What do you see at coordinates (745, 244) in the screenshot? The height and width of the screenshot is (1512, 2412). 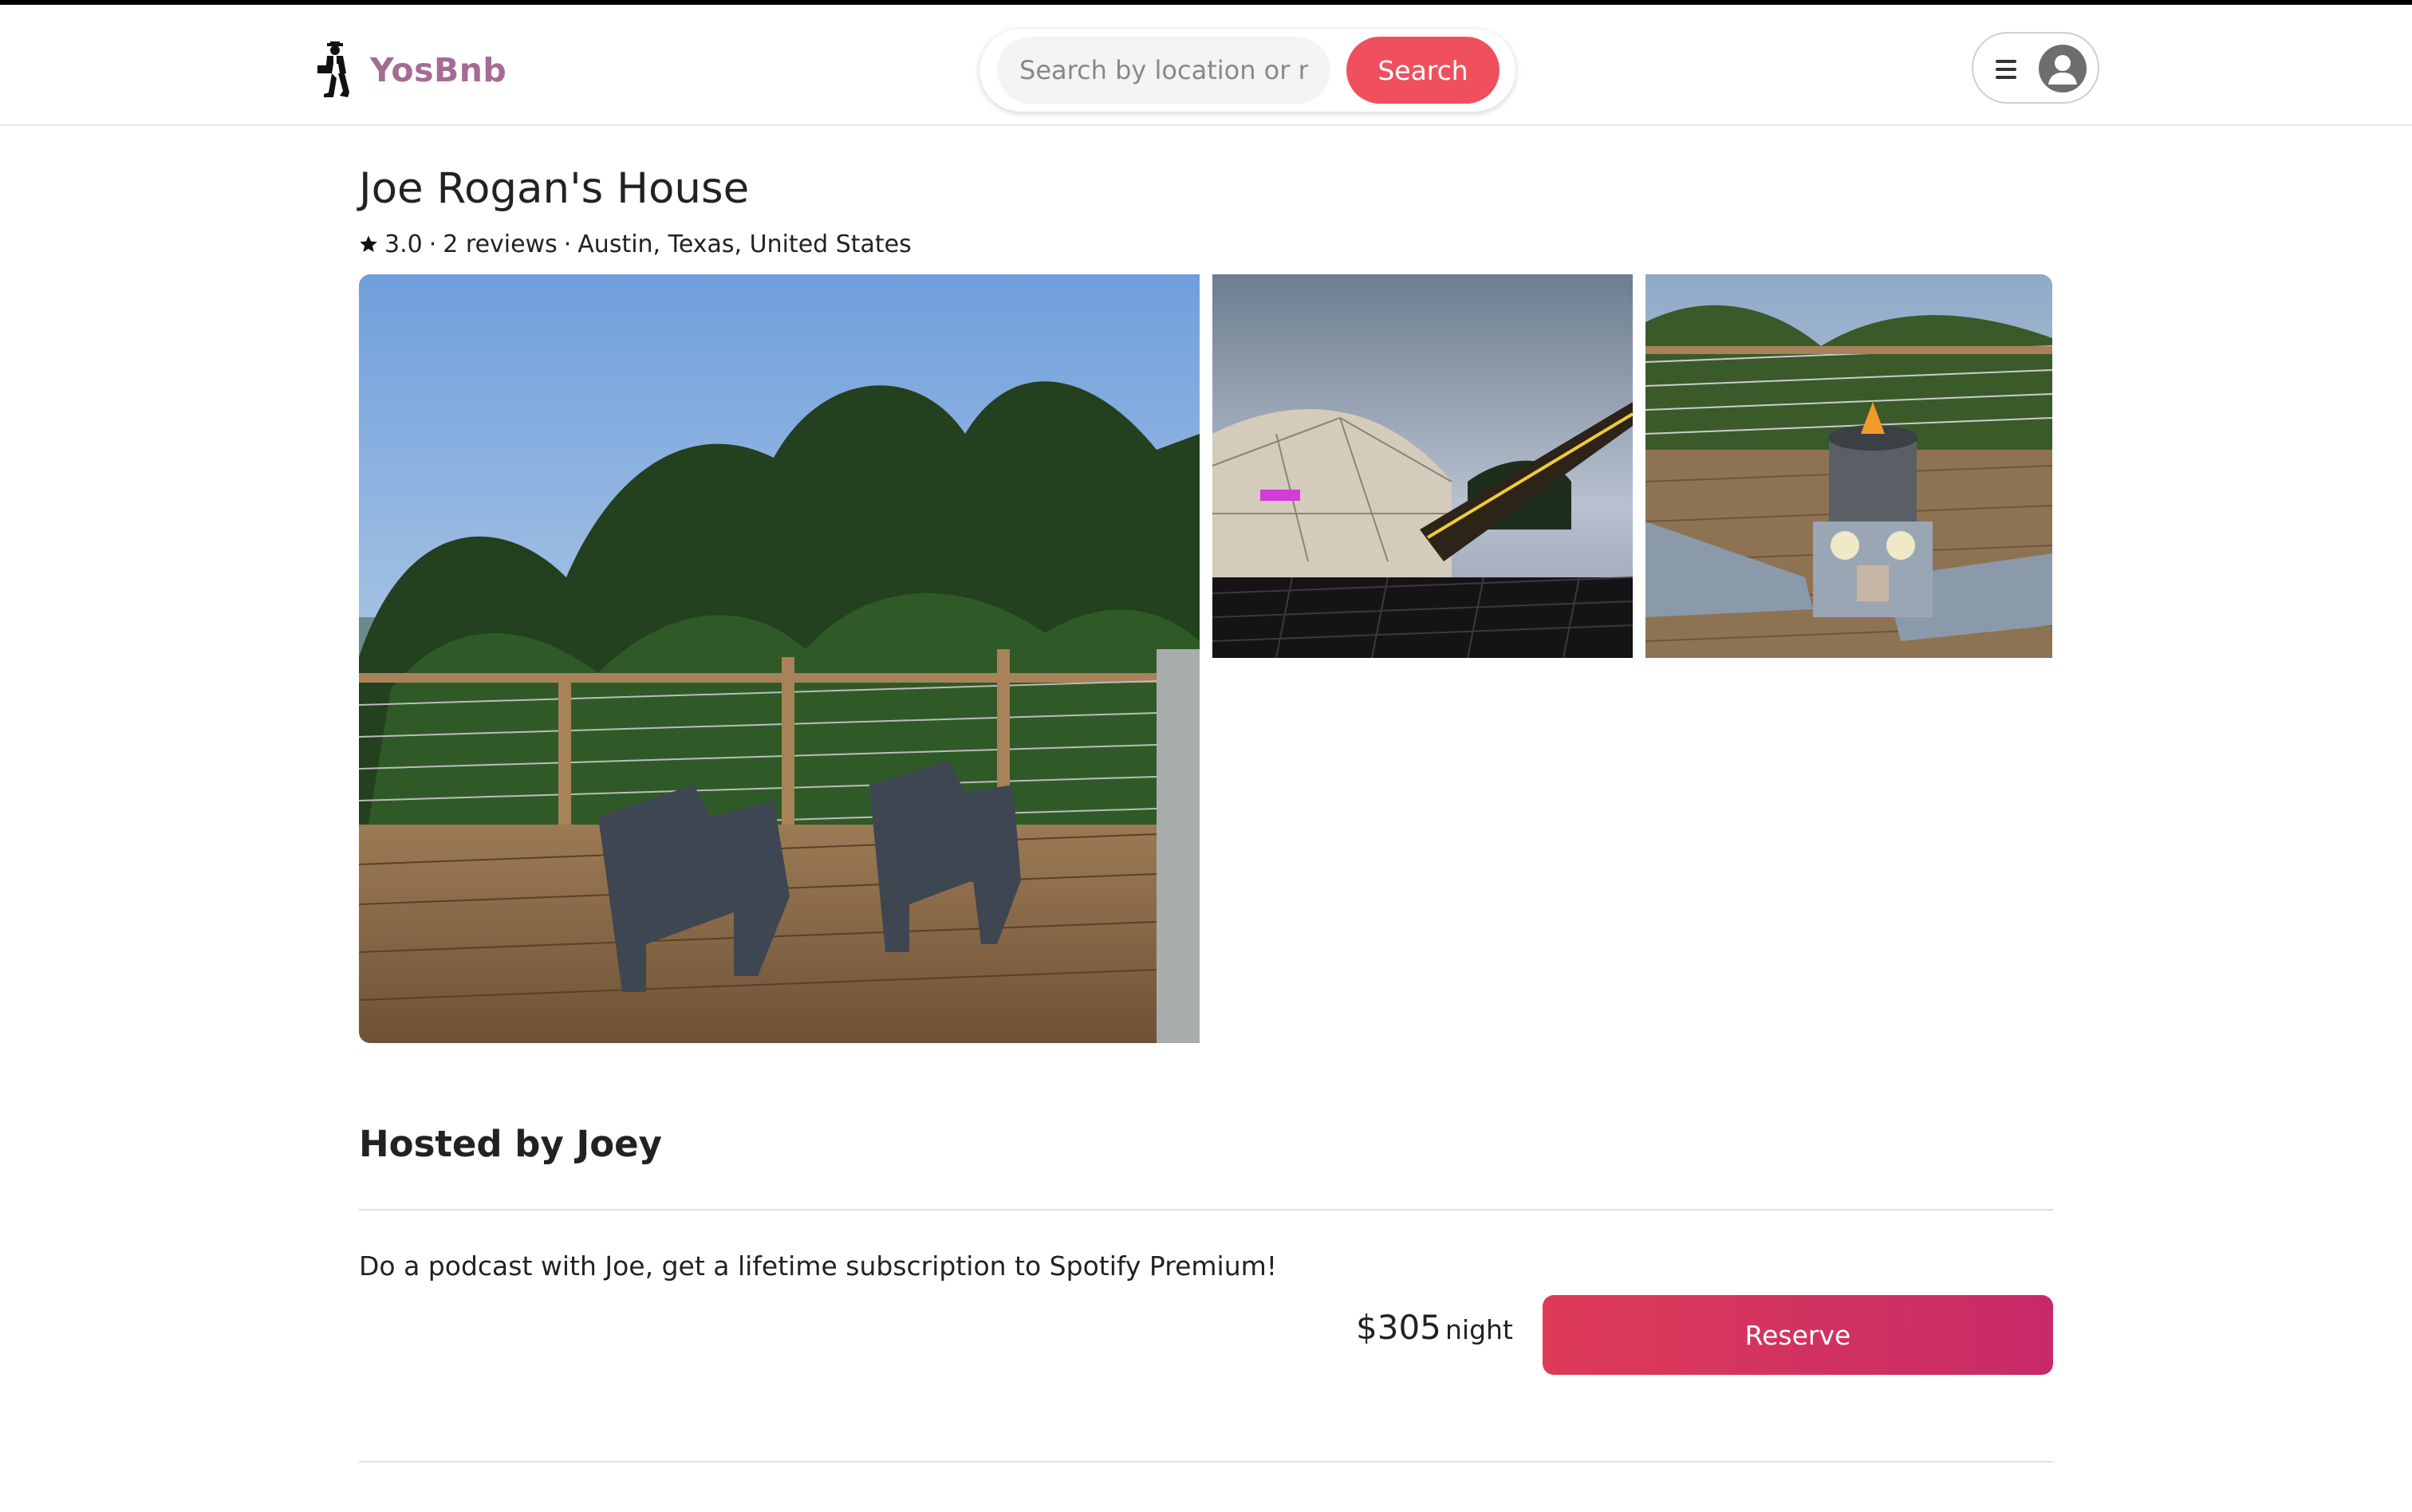 I see `listing-location: Austin, Texas, United States` at bounding box center [745, 244].